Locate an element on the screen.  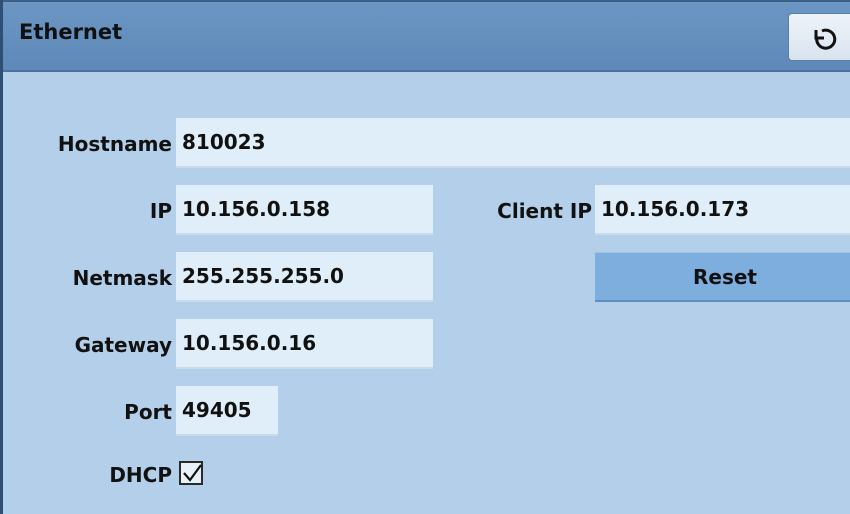
client-ip-label: Client IP is located at coordinates (544, 211).